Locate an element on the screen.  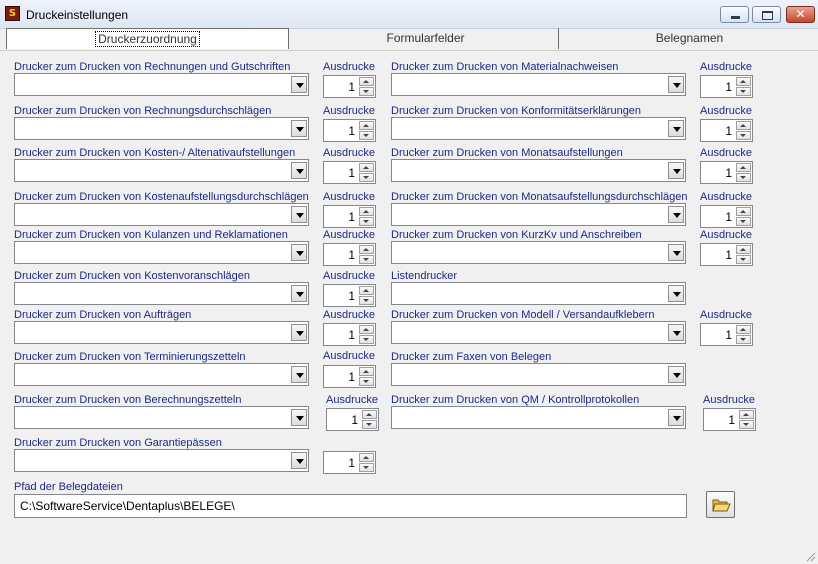
minimize-button is located at coordinates (734, 14).